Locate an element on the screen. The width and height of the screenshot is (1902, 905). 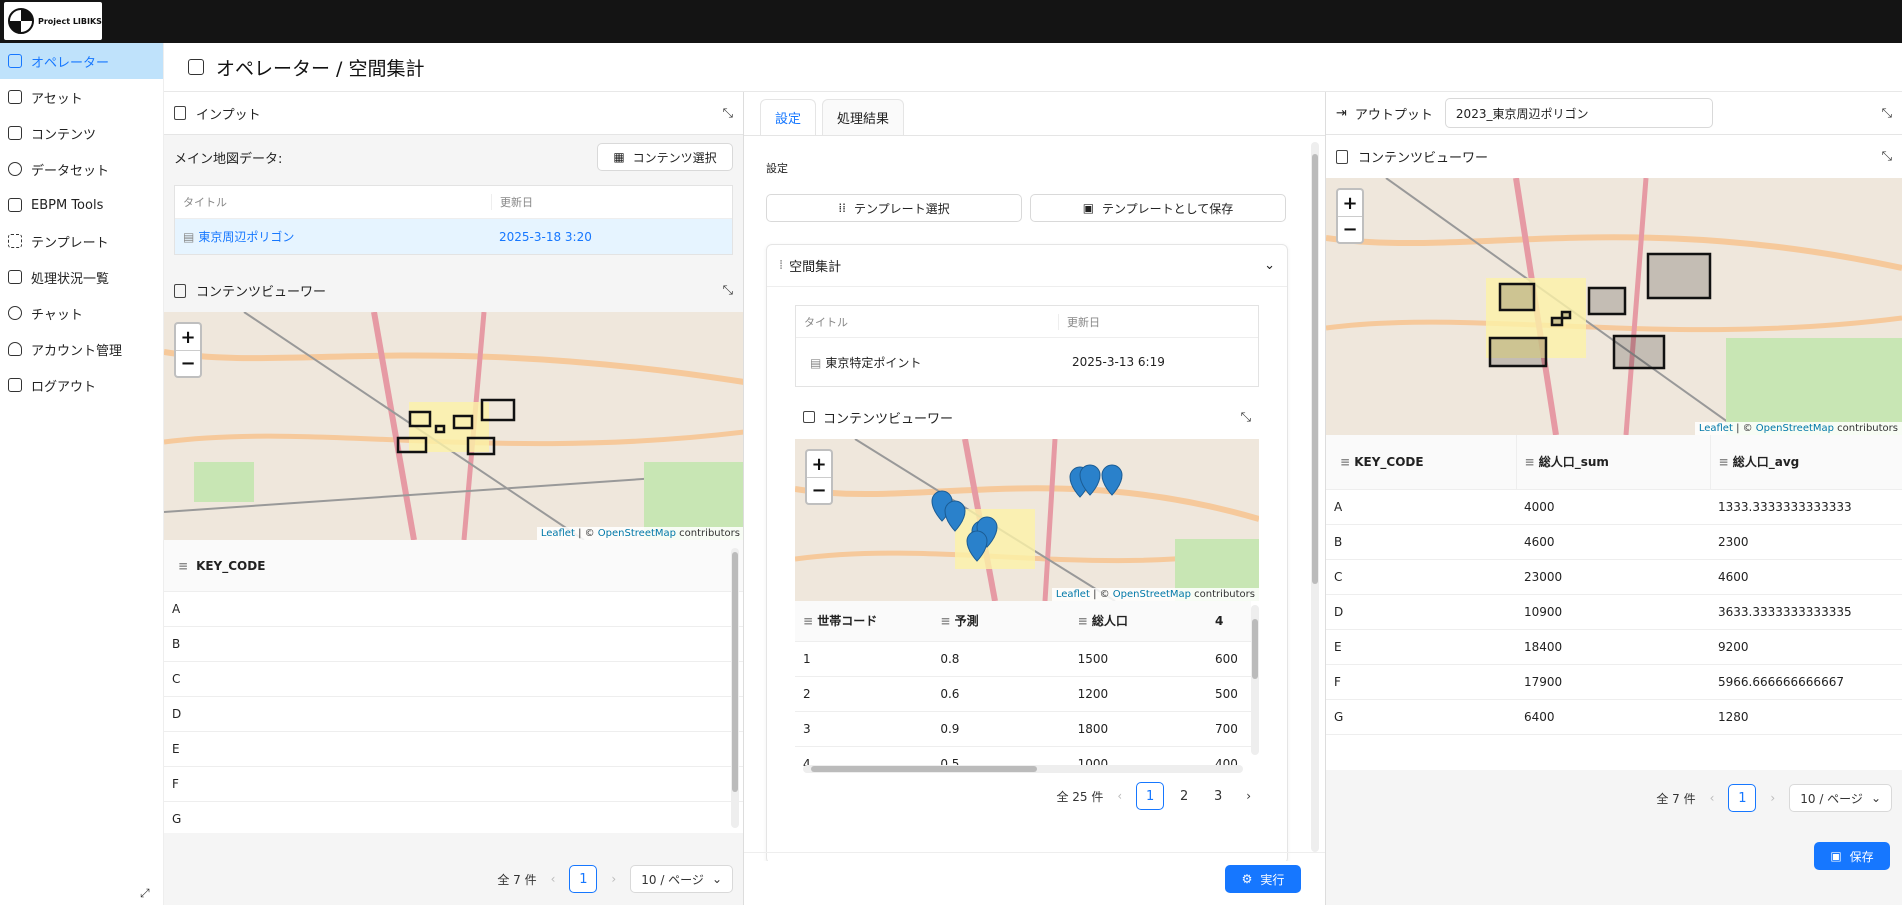
content-select-button: ▦ コンテンツ選択 is located at coordinates (665, 157).